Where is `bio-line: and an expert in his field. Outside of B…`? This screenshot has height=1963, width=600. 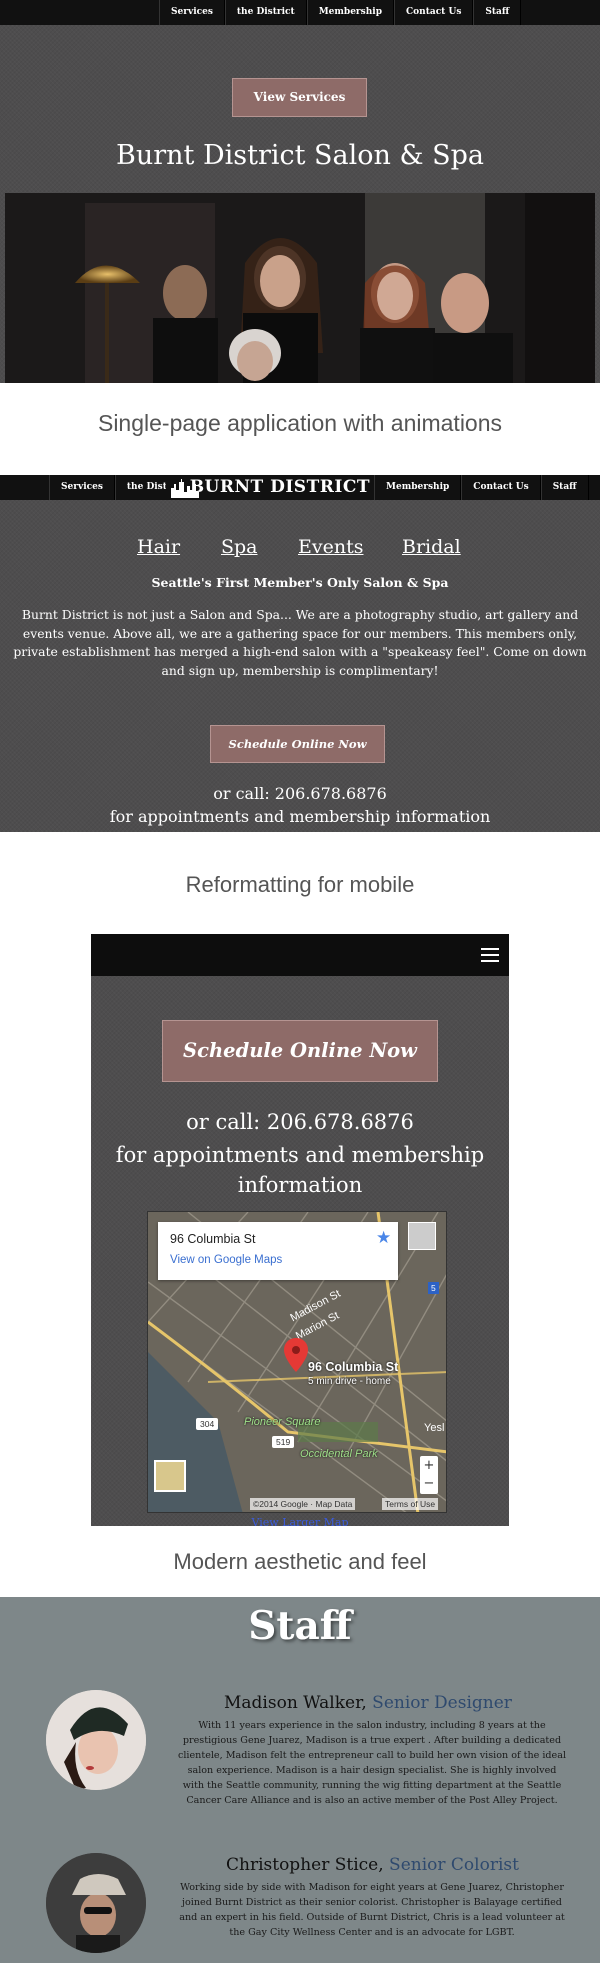 bio-line: and an expert in his field. Outside of B… is located at coordinates (372, 1917).